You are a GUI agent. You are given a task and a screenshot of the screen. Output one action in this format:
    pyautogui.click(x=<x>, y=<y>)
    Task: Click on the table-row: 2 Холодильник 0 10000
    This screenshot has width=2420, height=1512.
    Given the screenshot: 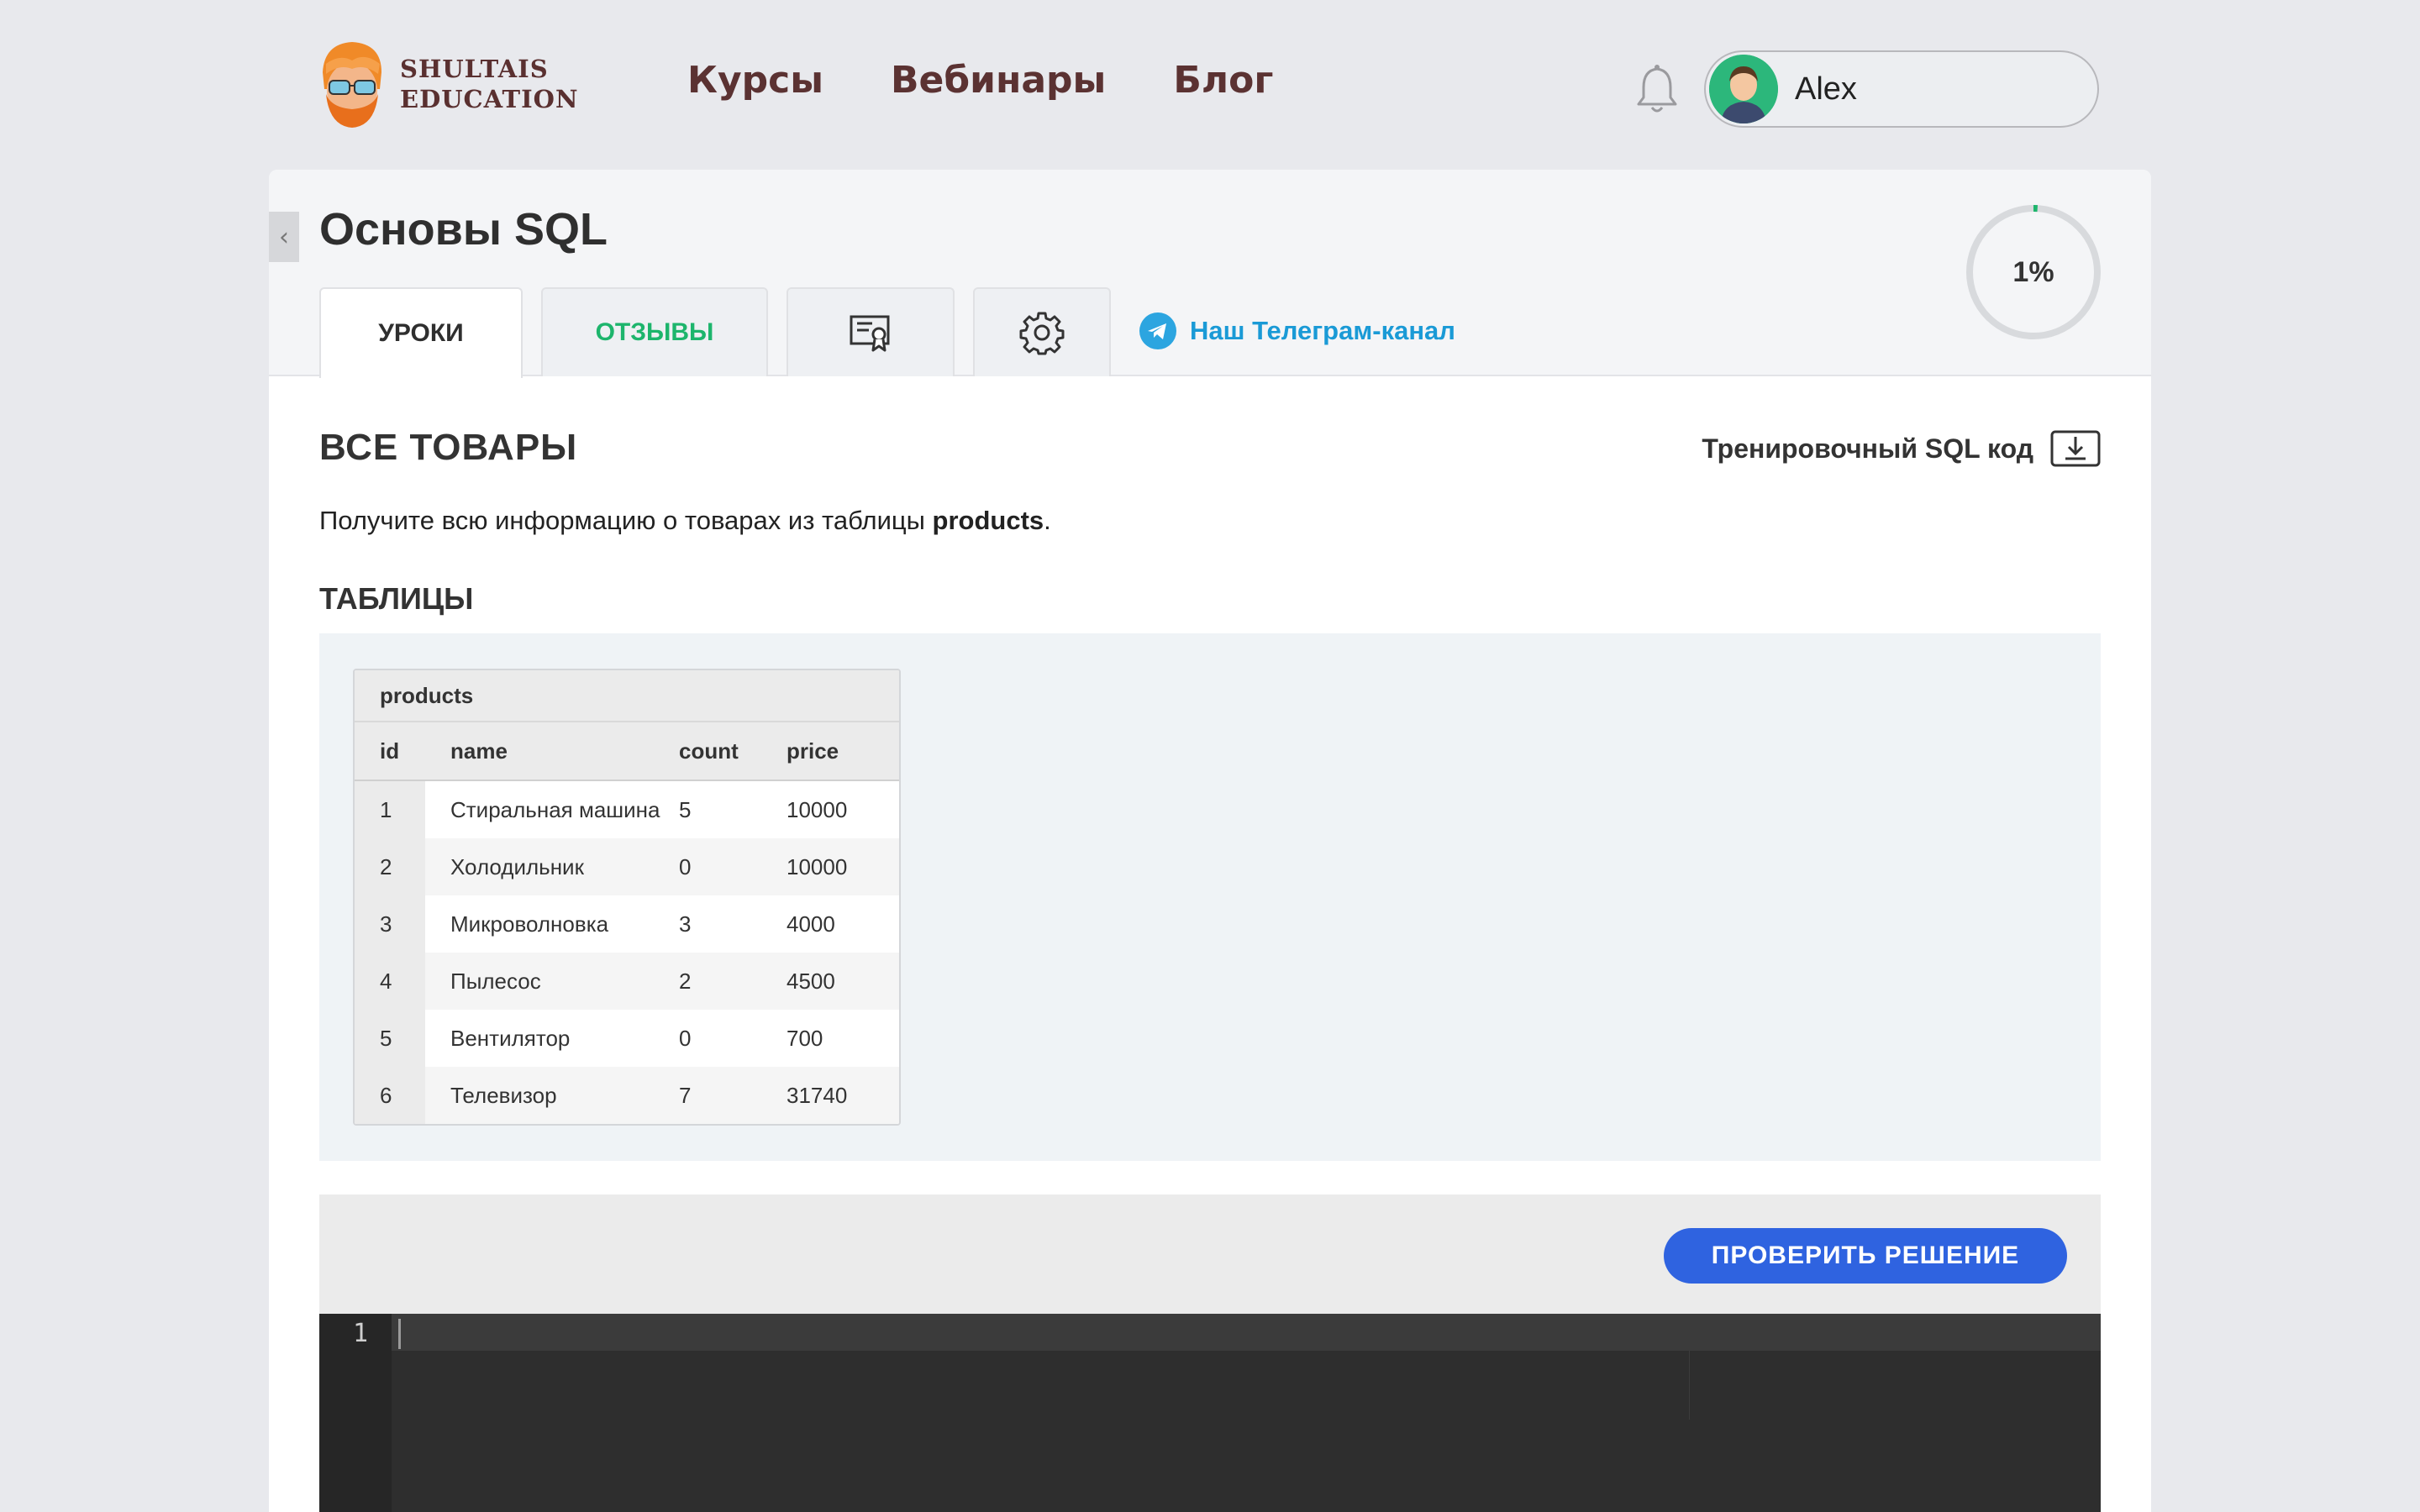 What is the action you would take?
    pyautogui.click(x=627, y=866)
    